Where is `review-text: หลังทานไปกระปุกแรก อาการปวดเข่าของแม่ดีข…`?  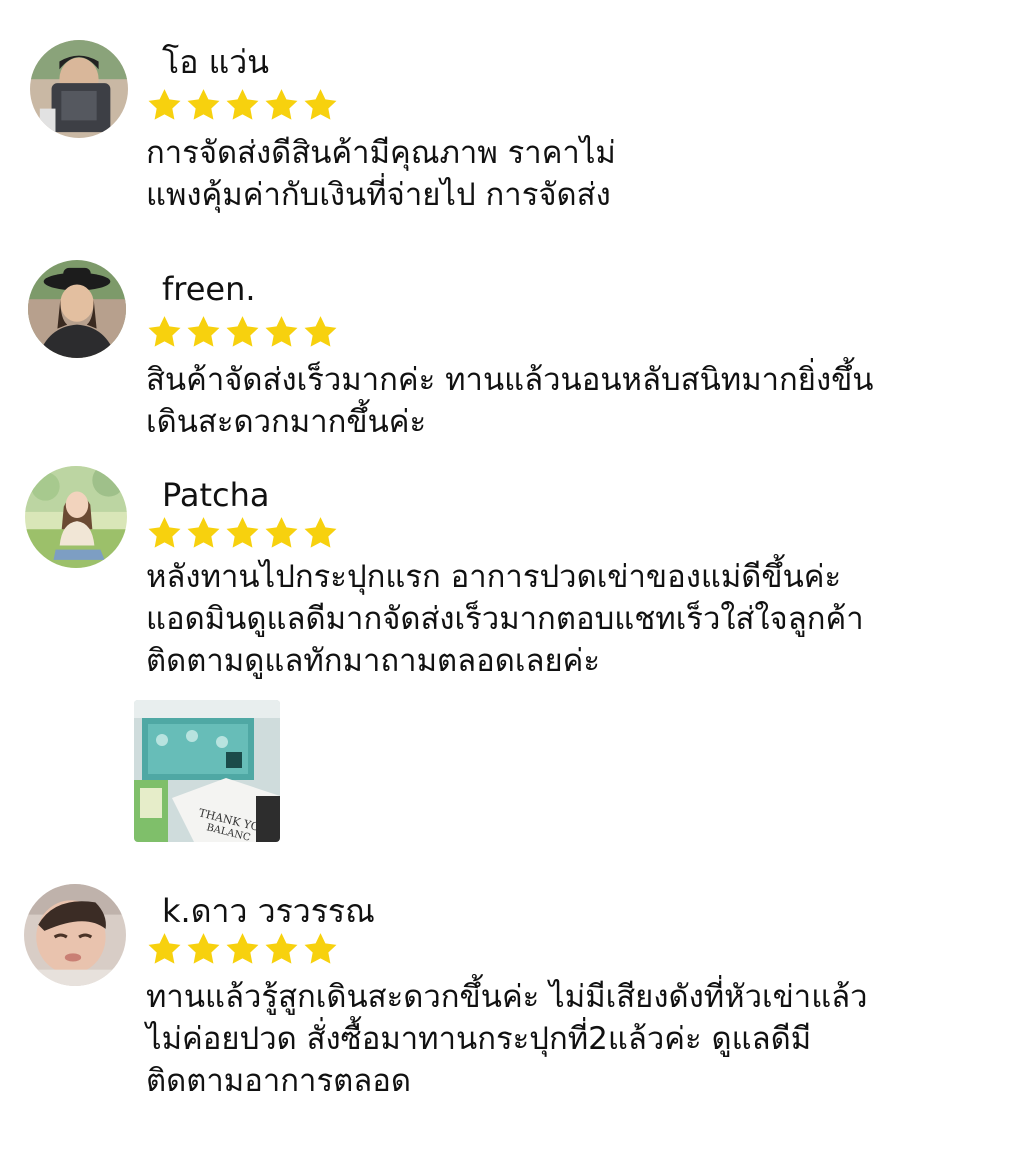
review-text: หลังทานไปกระปุกแรก อาการปวดเข่าของแม่ดีข… is located at coordinates (505, 619).